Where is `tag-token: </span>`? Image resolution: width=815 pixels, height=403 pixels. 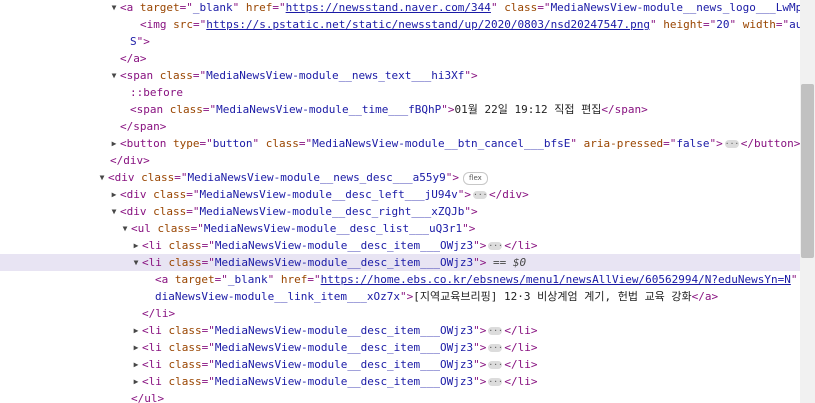
tag-token: </span> is located at coordinates (624, 109).